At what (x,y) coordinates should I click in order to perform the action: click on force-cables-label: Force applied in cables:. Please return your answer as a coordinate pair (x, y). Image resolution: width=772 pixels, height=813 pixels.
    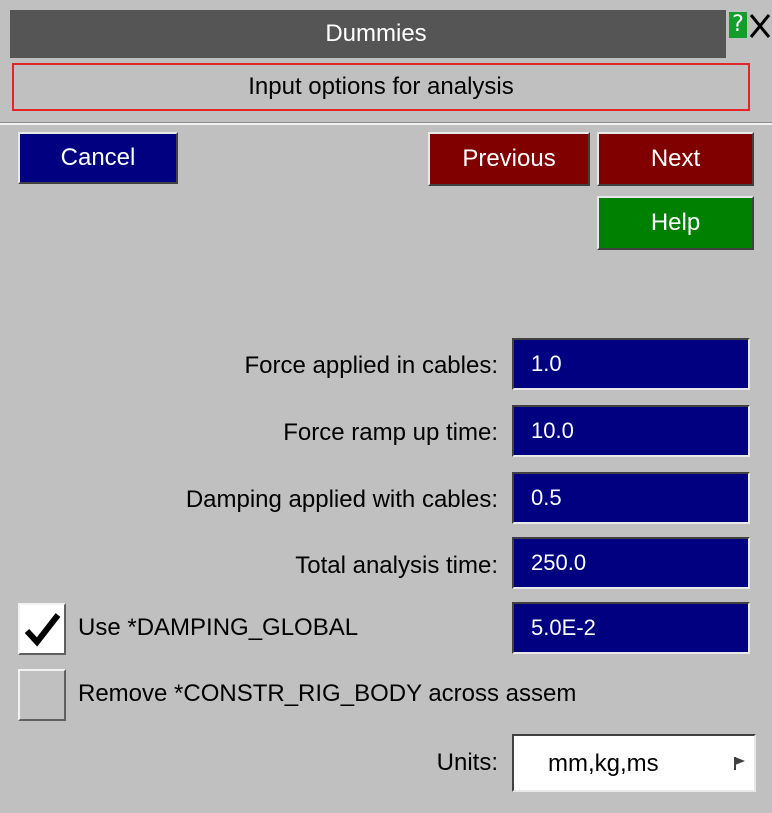
    Looking at the image, I should click on (371, 365).